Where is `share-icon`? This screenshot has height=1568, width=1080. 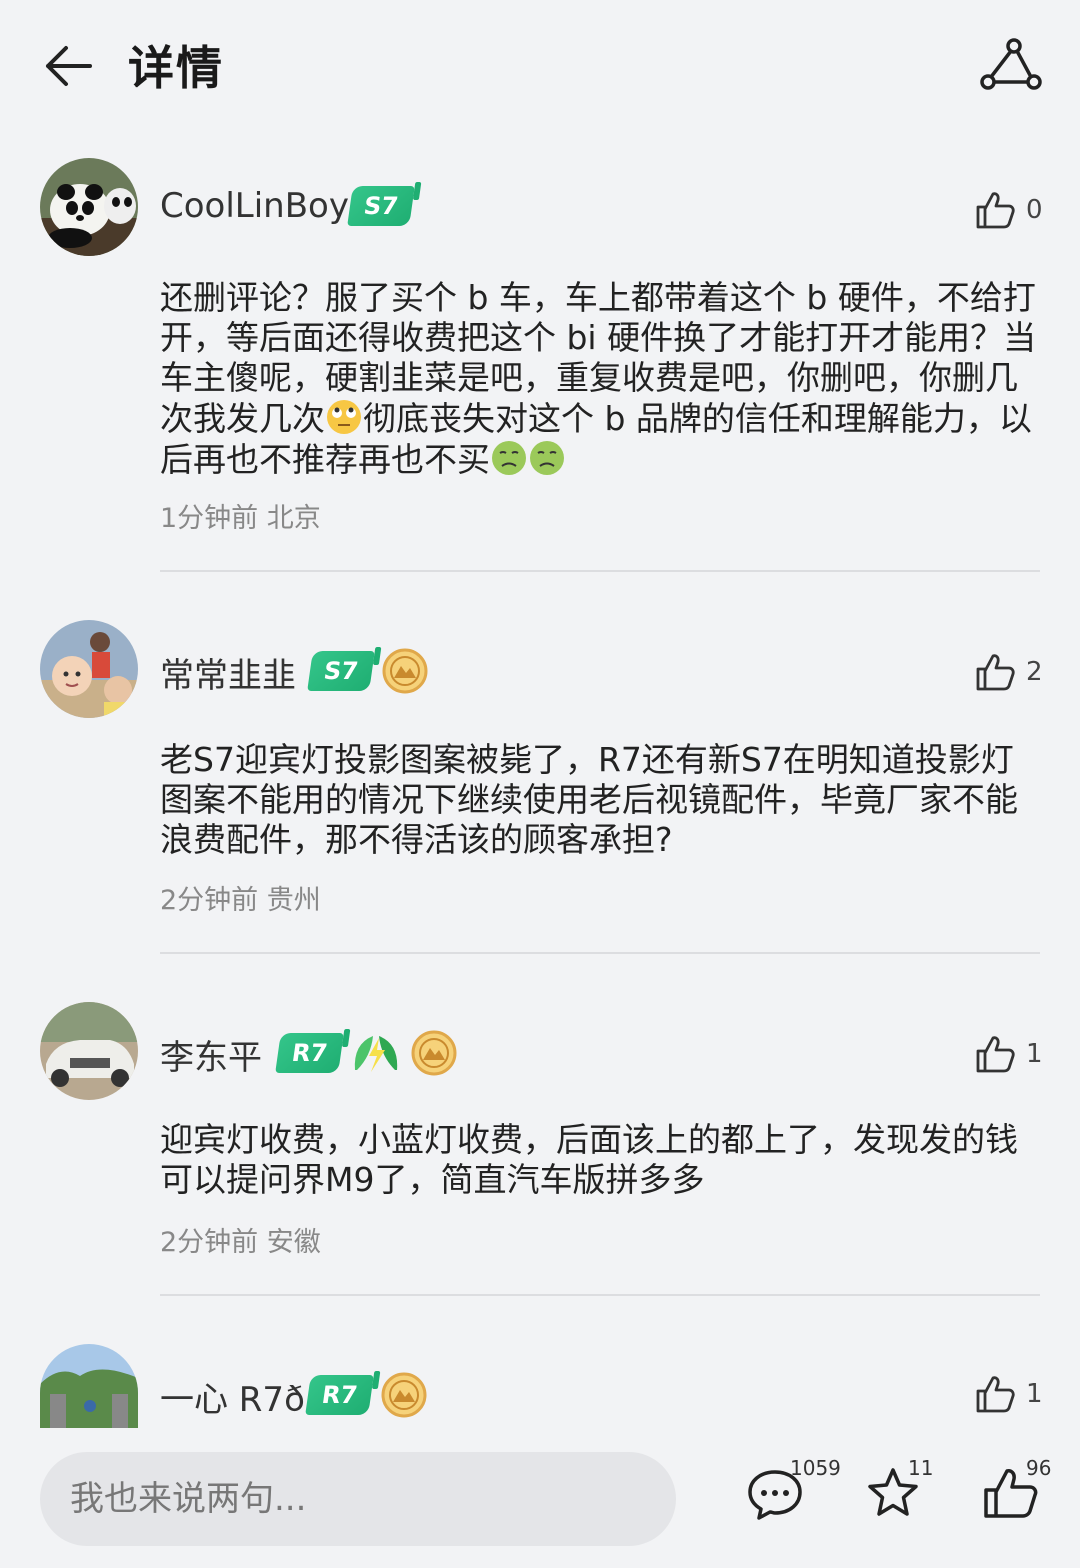
share-icon is located at coordinates (1011, 66).